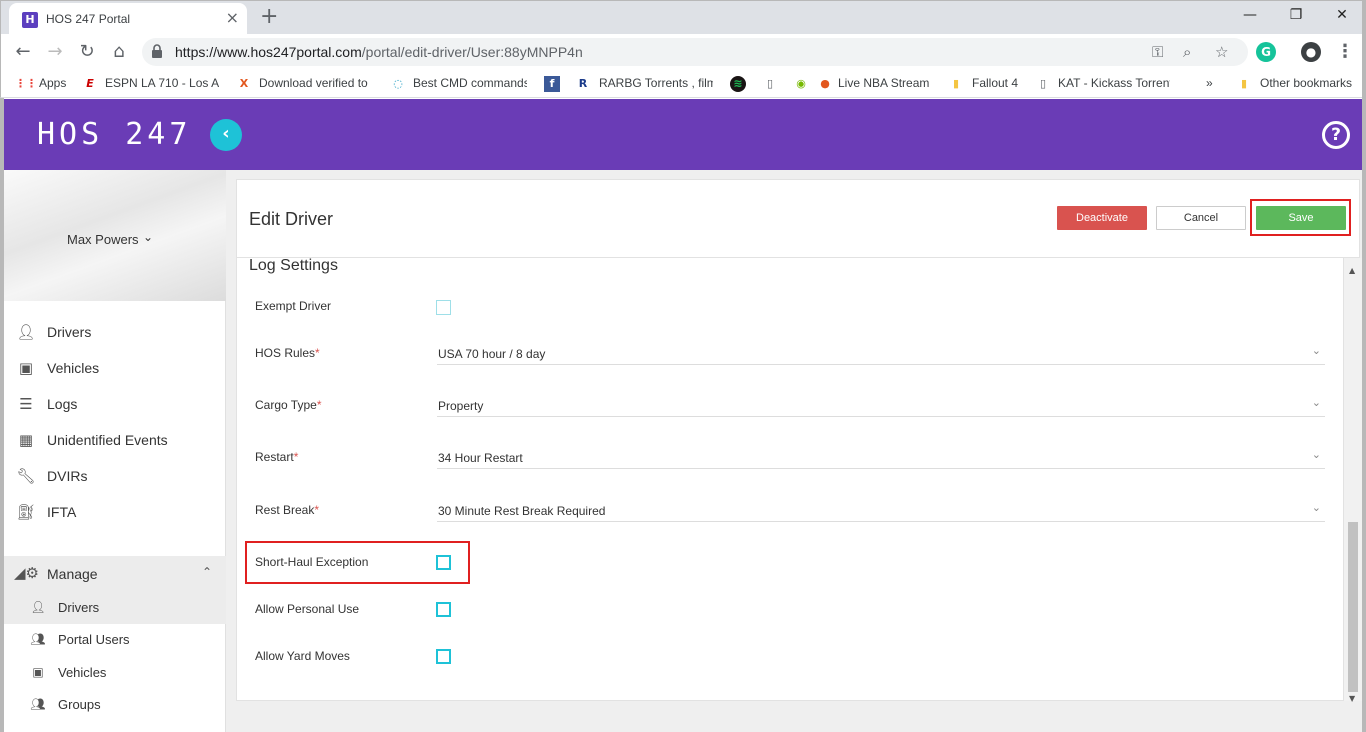 The image size is (1366, 732). What do you see at coordinates (268, 52) in the screenshot?
I see `url-host: https://www.hos247portal.com` at bounding box center [268, 52].